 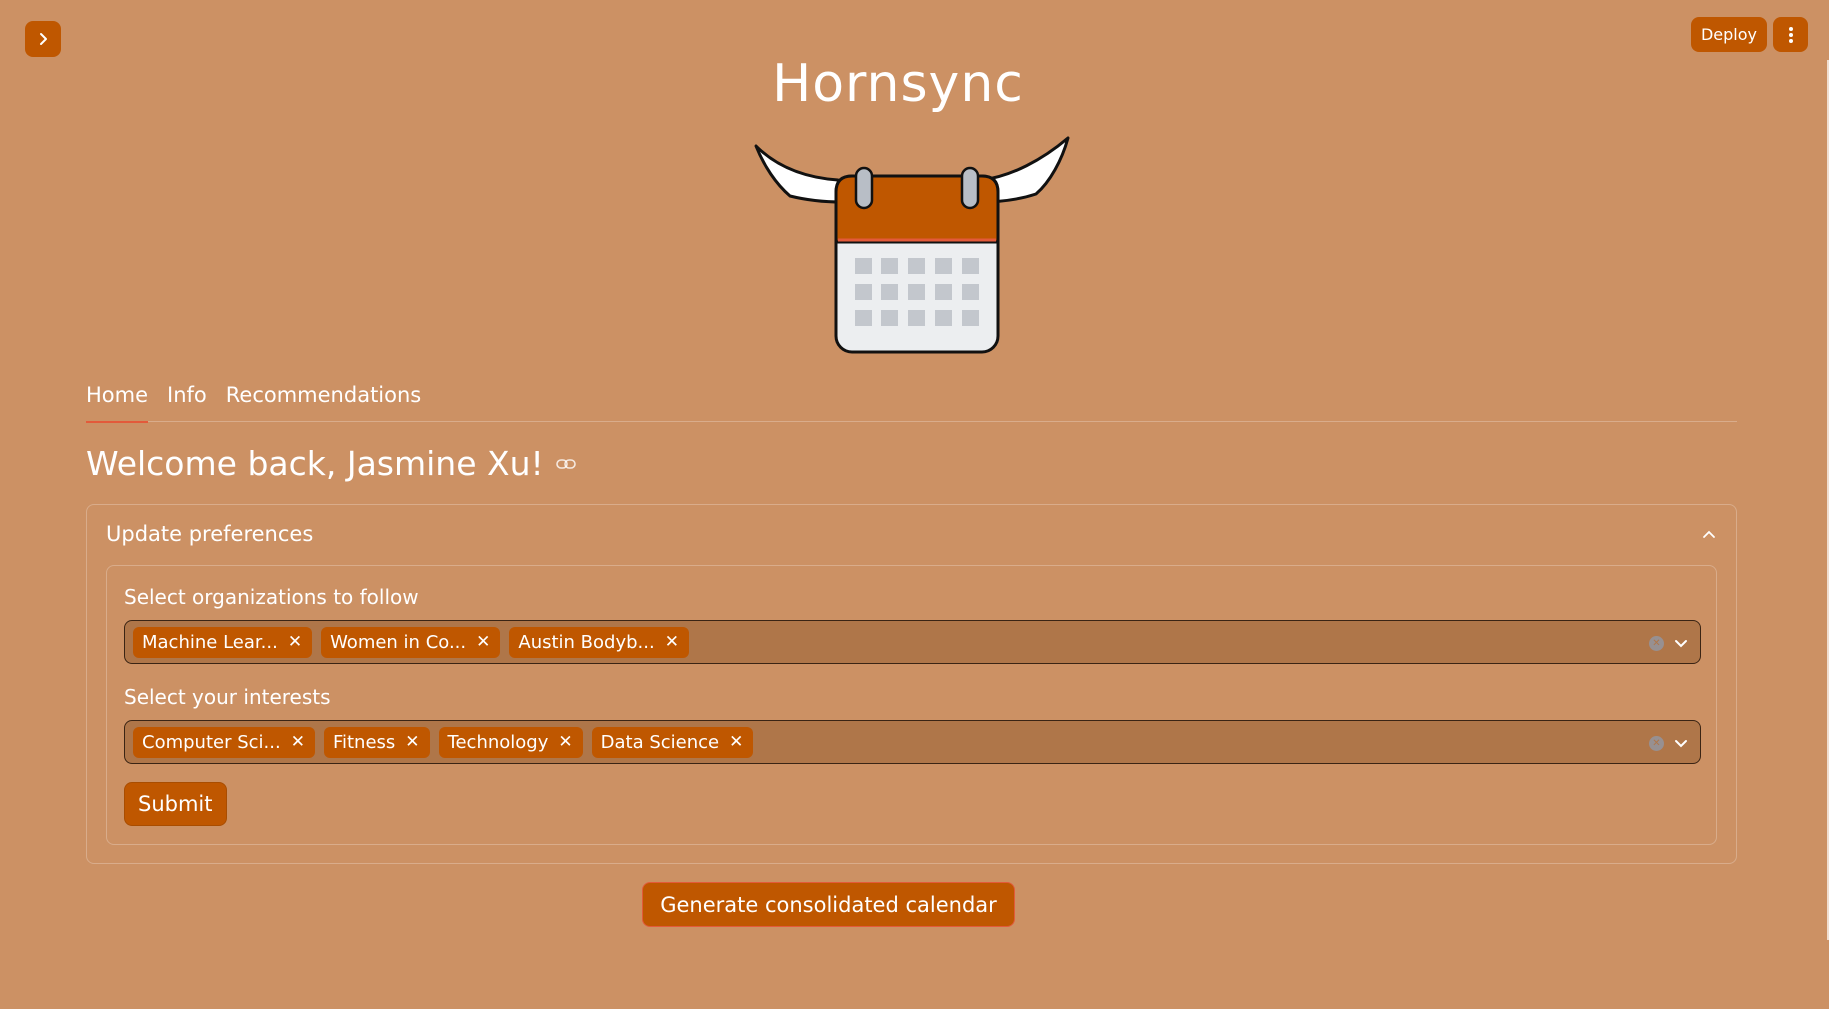 I want to click on org-chip: Machine Lear... ✕, so click(x=223, y=642).